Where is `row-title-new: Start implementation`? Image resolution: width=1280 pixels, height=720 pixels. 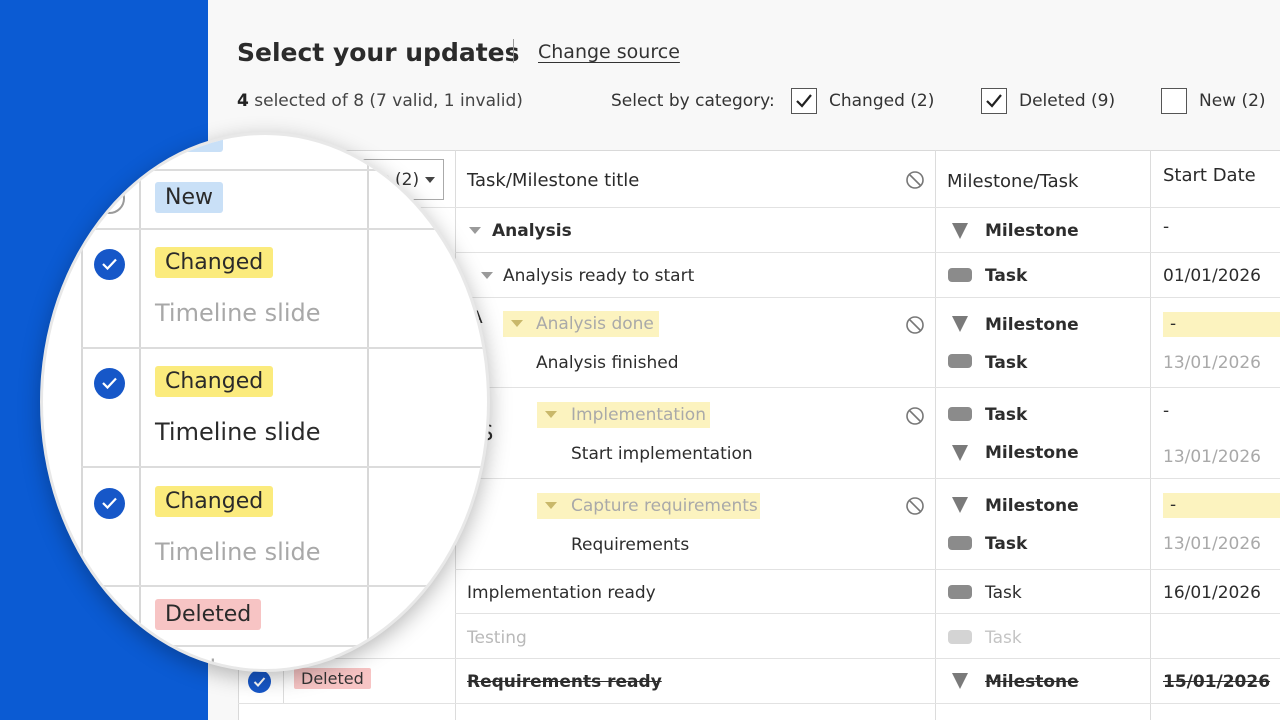 row-title-new: Start implementation is located at coordinates (662, 454).